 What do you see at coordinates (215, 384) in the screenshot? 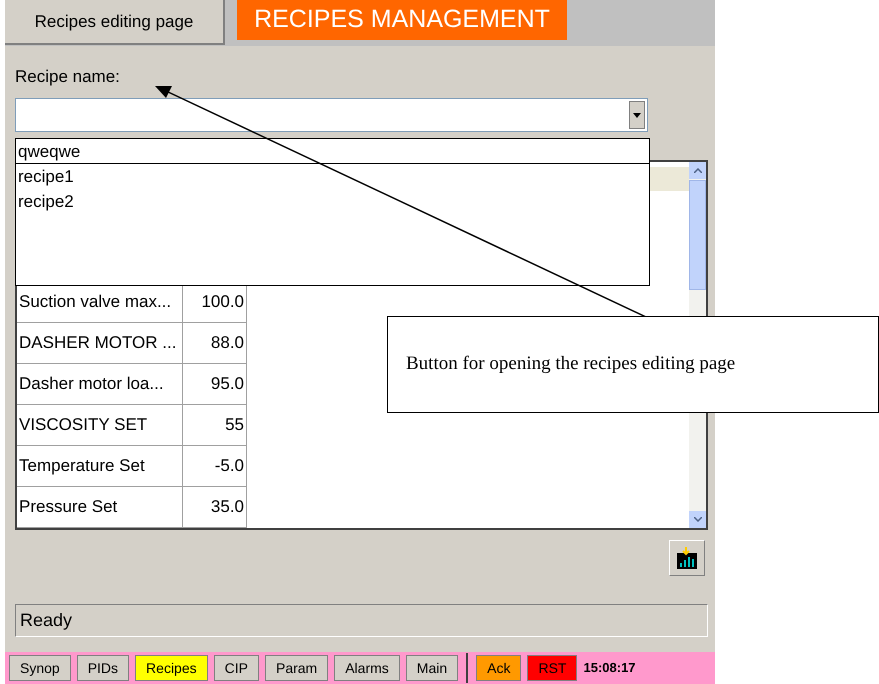
I see `parameter-value-cell: 95.0` at bounding box center [215, 384].